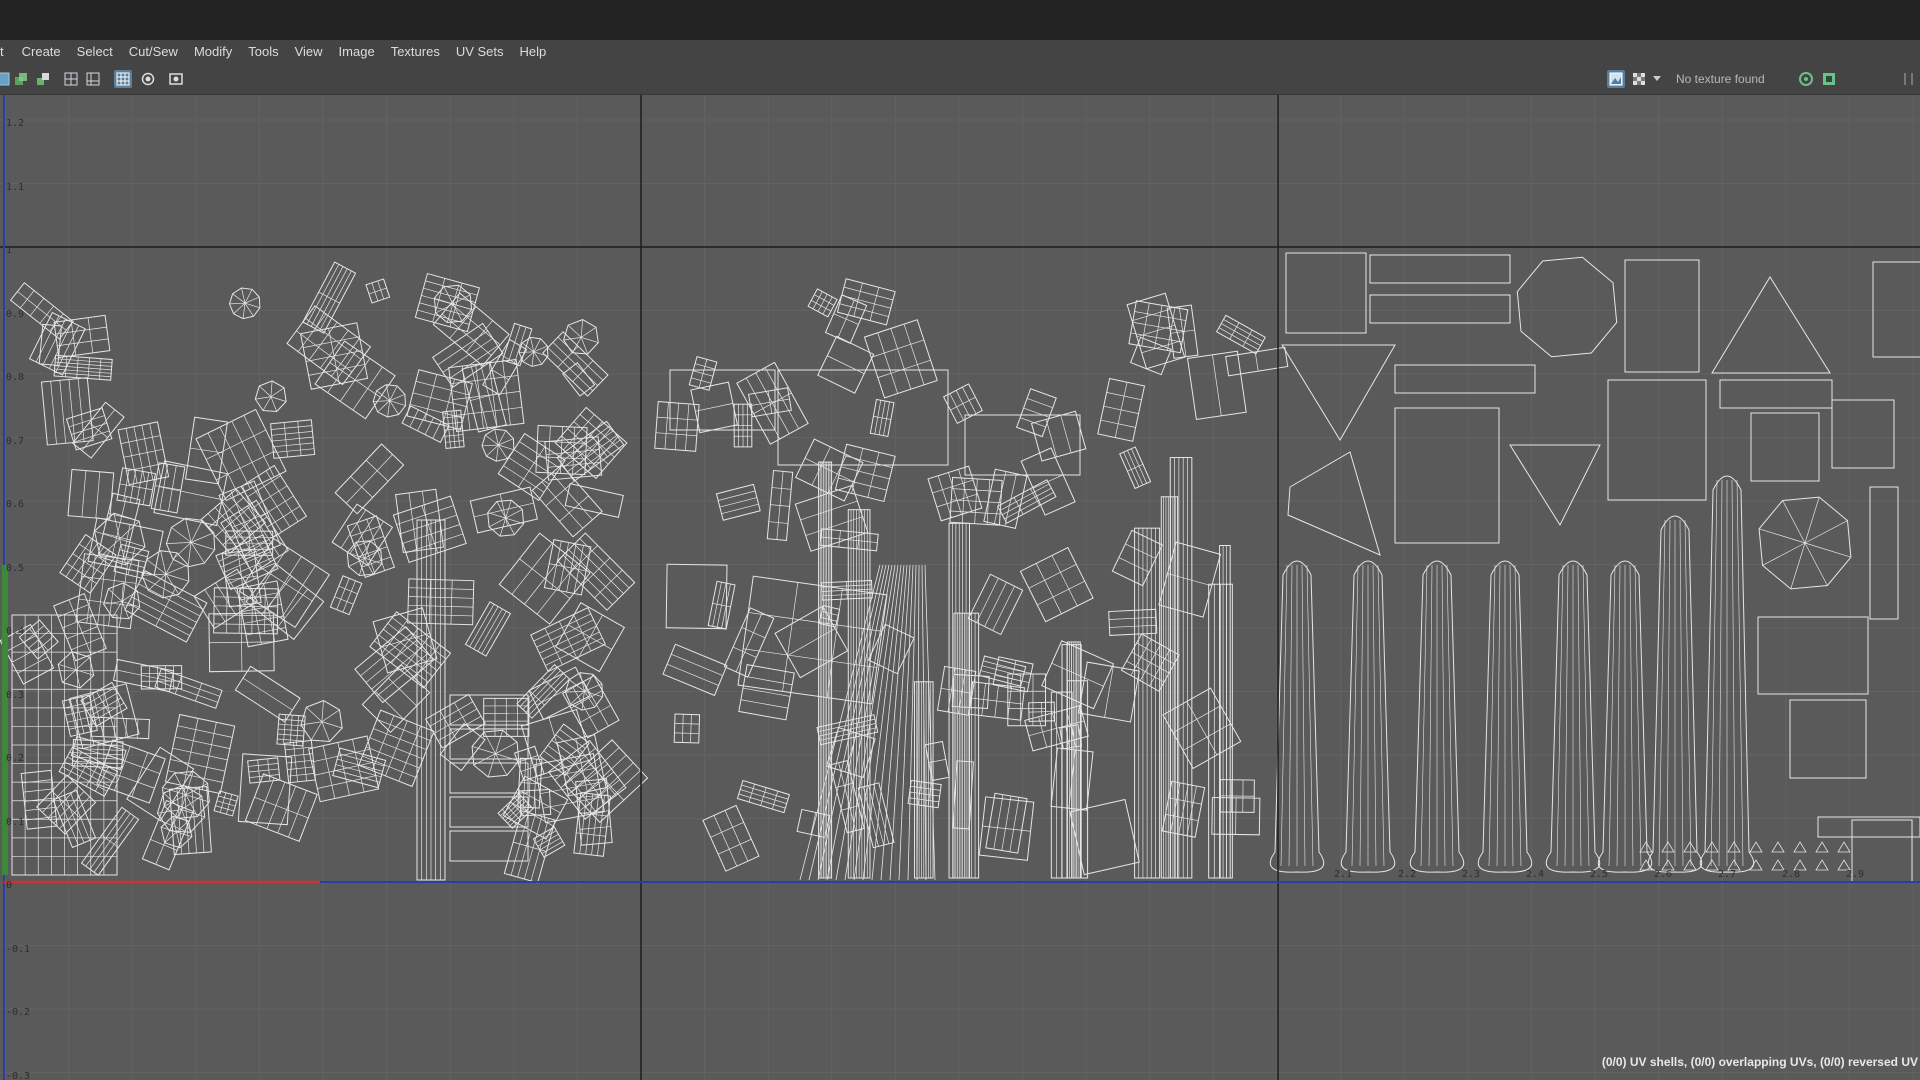 The width and height of the screenshot is (1920, 1080). What do you see at coordinates (960, 79) in the screenshot?
I see `uv-toolbar: No texture found` at bounding box center [960, 79].